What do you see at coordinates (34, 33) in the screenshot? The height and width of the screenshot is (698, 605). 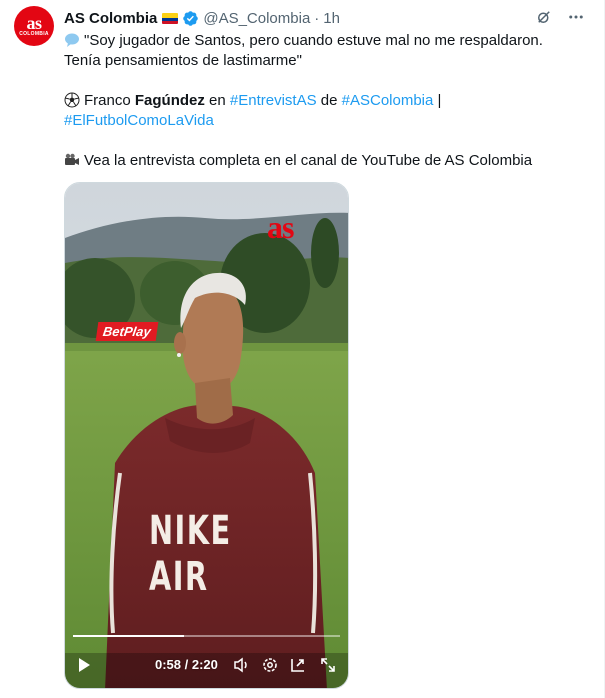 I see `avatar-logo-subtext: COLOMBIA` at bounding box center [34, 33].